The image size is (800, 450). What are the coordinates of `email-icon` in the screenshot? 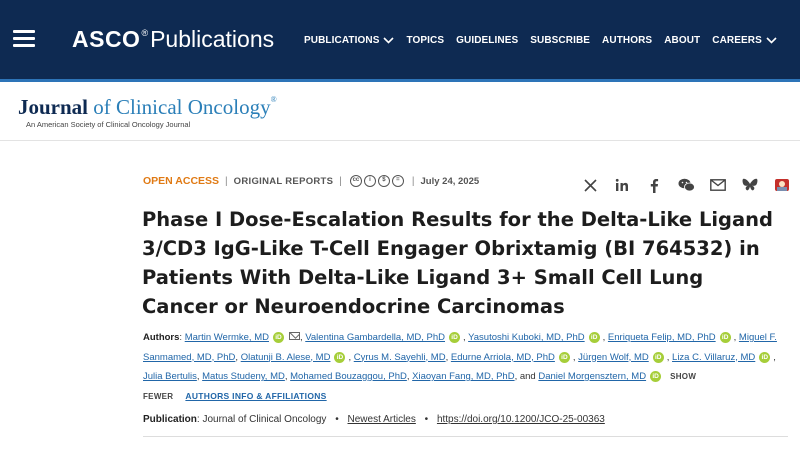 It's located at (718, 185).